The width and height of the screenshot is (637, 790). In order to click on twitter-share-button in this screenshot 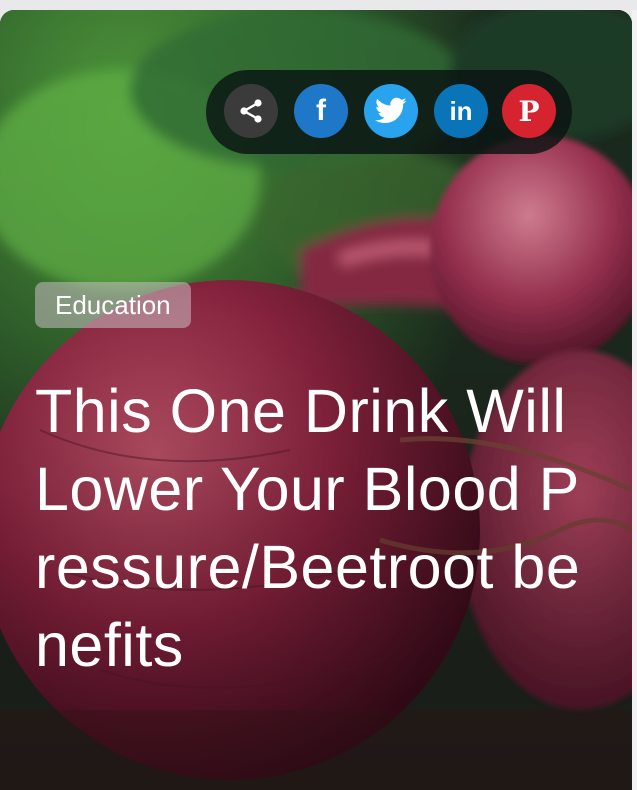, I will do `click(391, 111)`.